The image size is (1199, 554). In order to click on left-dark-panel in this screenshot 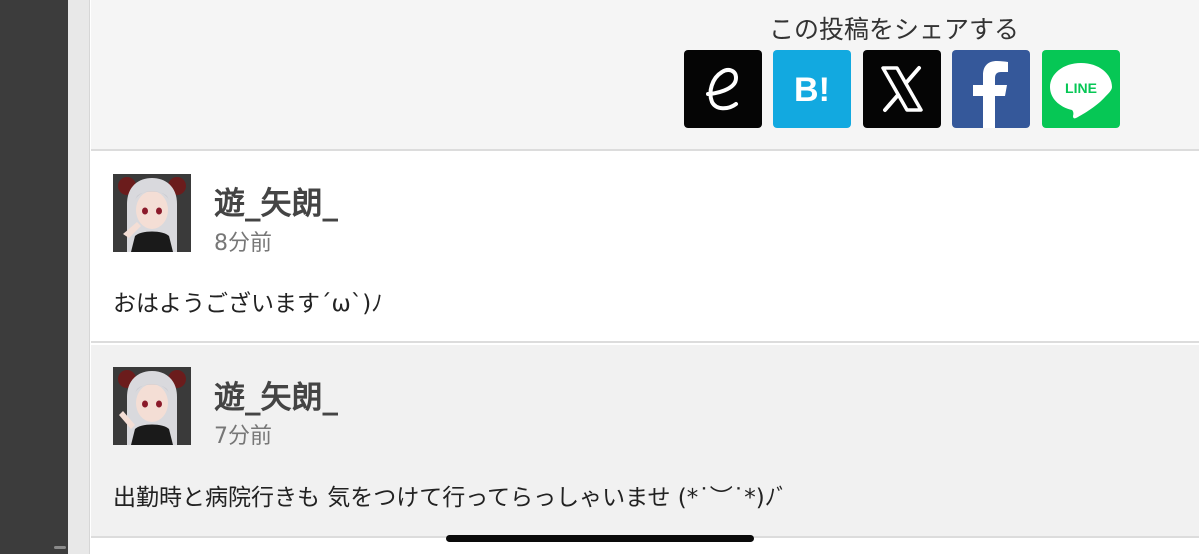, I will do `click(34, 277)`.